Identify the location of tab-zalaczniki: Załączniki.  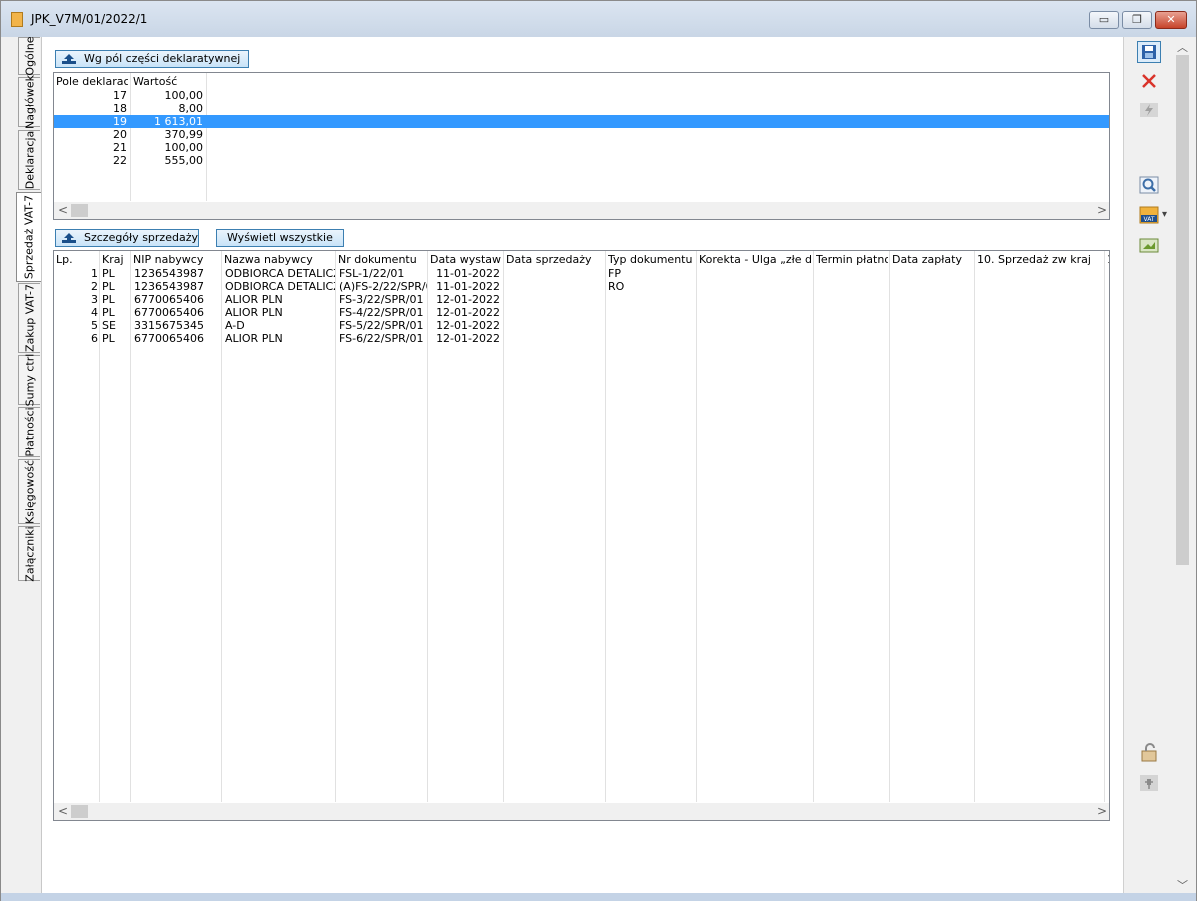
(29, 553).